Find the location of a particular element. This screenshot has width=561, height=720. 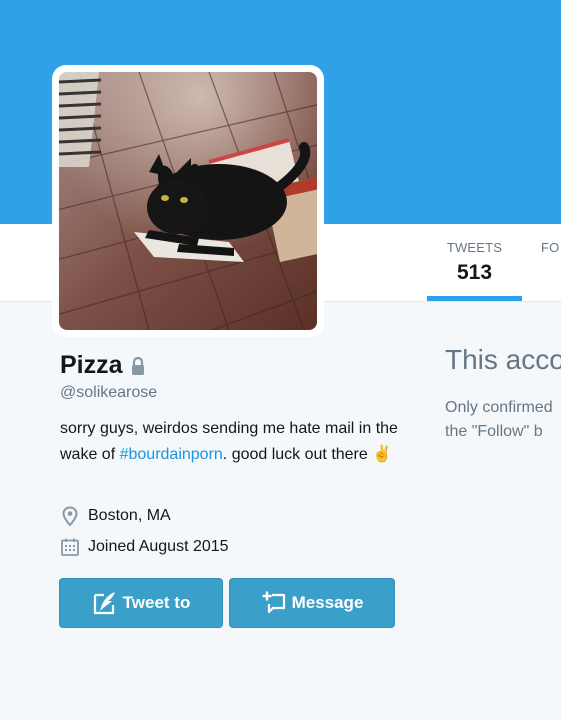

following-stat: FO is located at coordinates (551, 247).